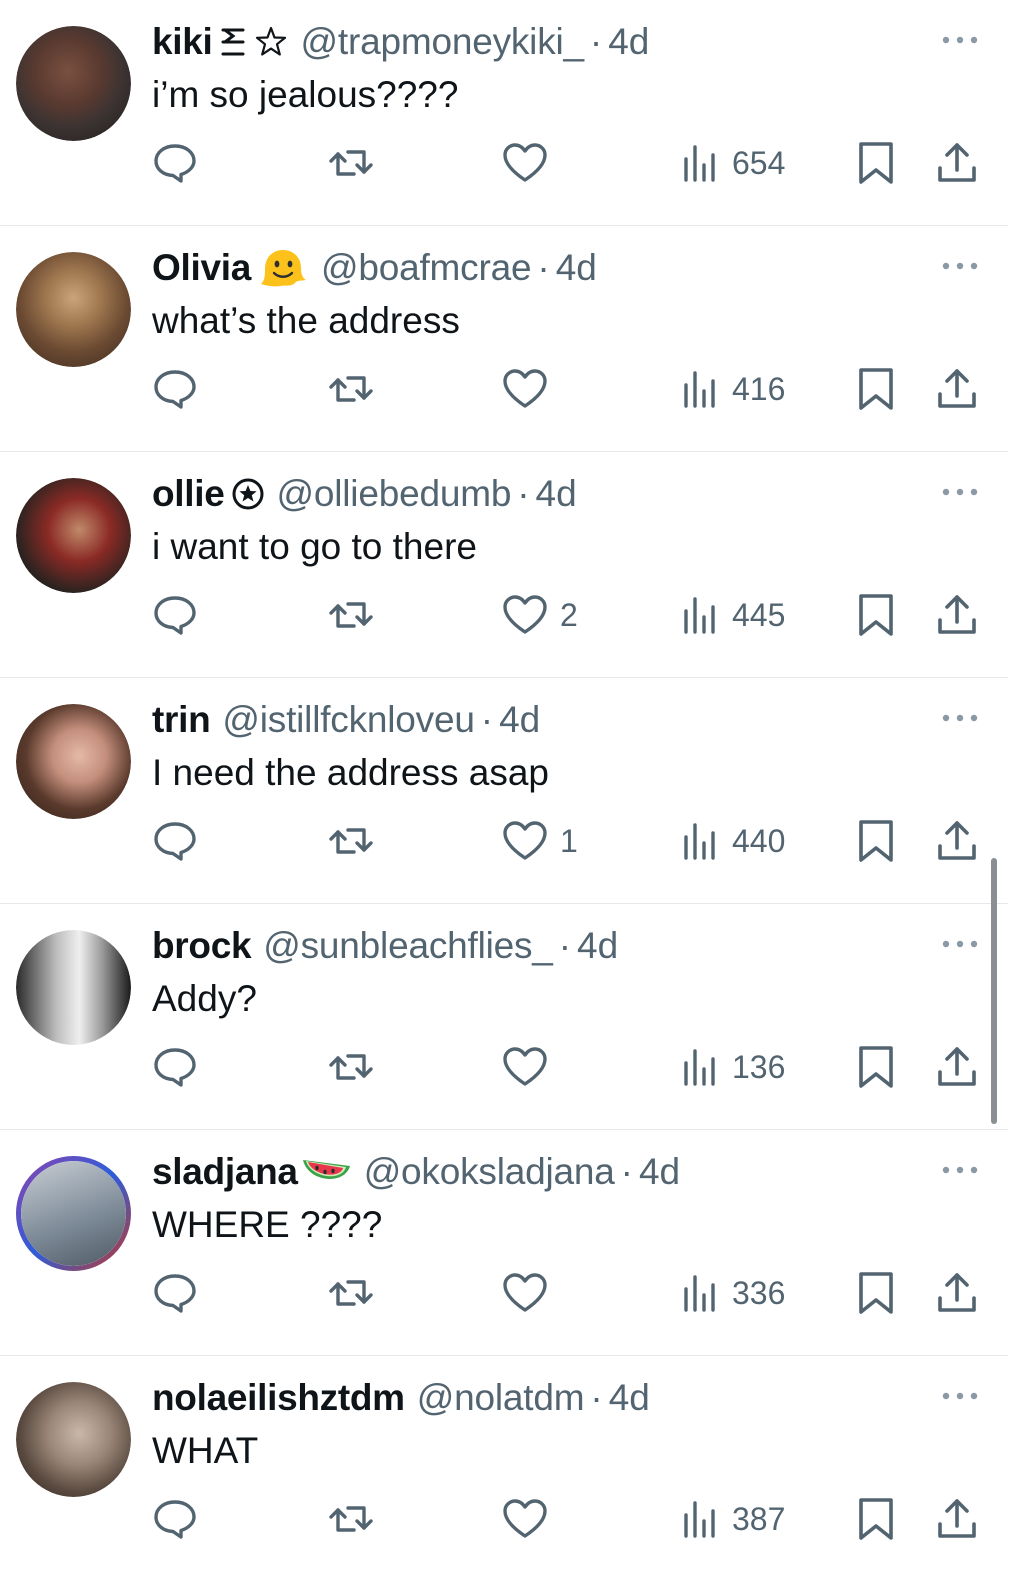  Describe the element at coordinates (201, 268) in the screenshot. I see `display-name: Olivia` at that location.